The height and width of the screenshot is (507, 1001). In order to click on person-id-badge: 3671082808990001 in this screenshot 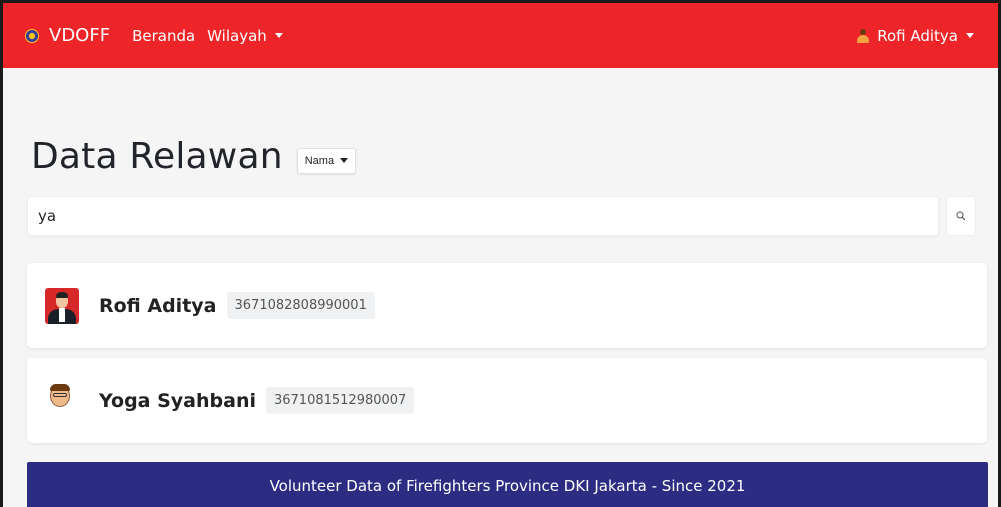, I will do `click(300, 305)`.